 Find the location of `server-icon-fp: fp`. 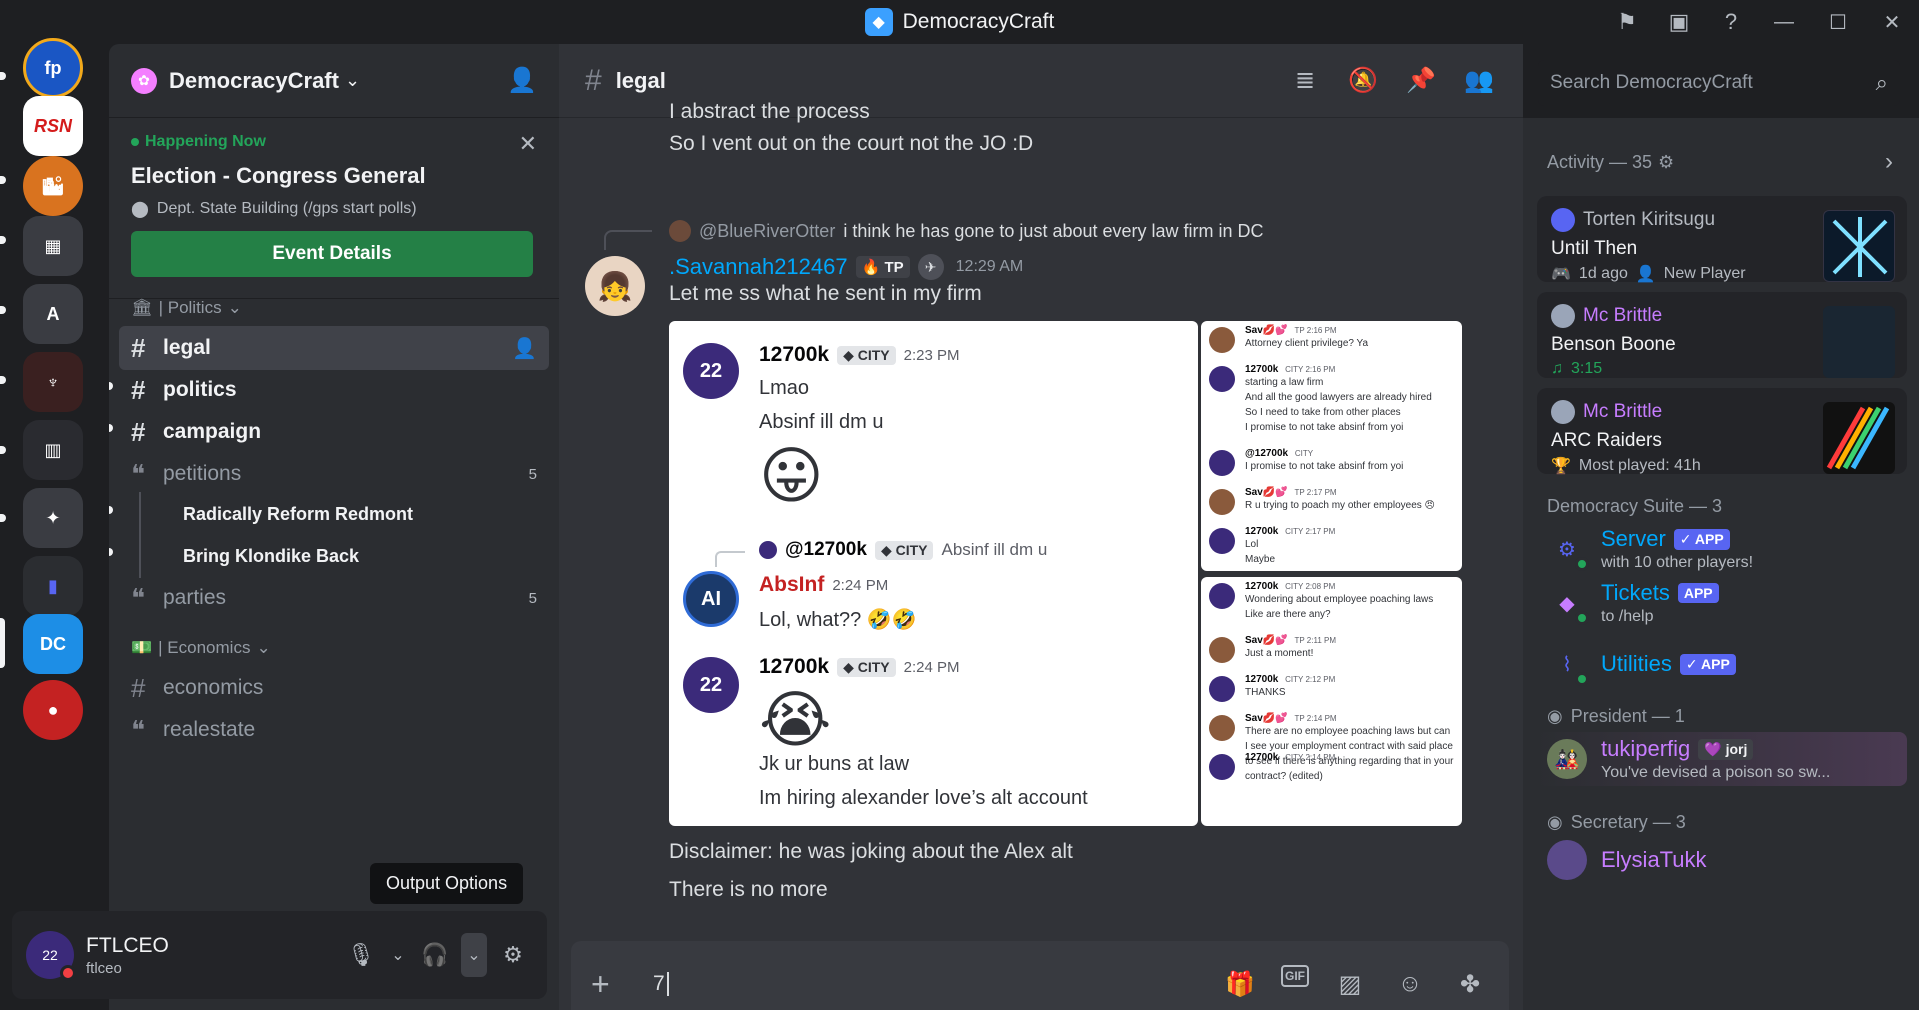

server-icon-fp: fp is located at coordinates (53, 68).